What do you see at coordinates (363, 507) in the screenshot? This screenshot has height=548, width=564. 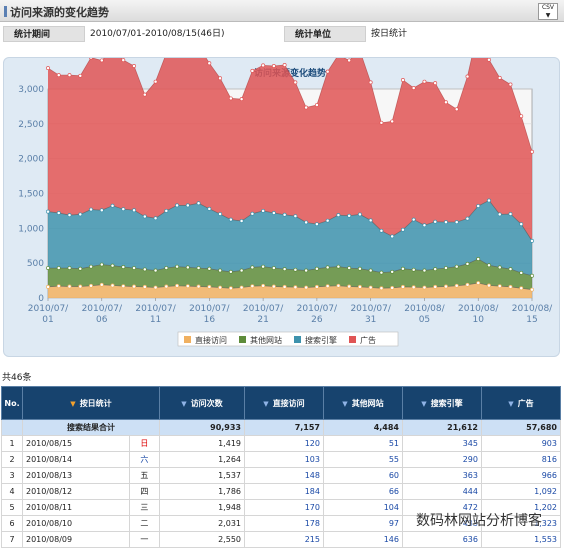 I see `row-other-cell: 104` at bounding box center [363, 507].